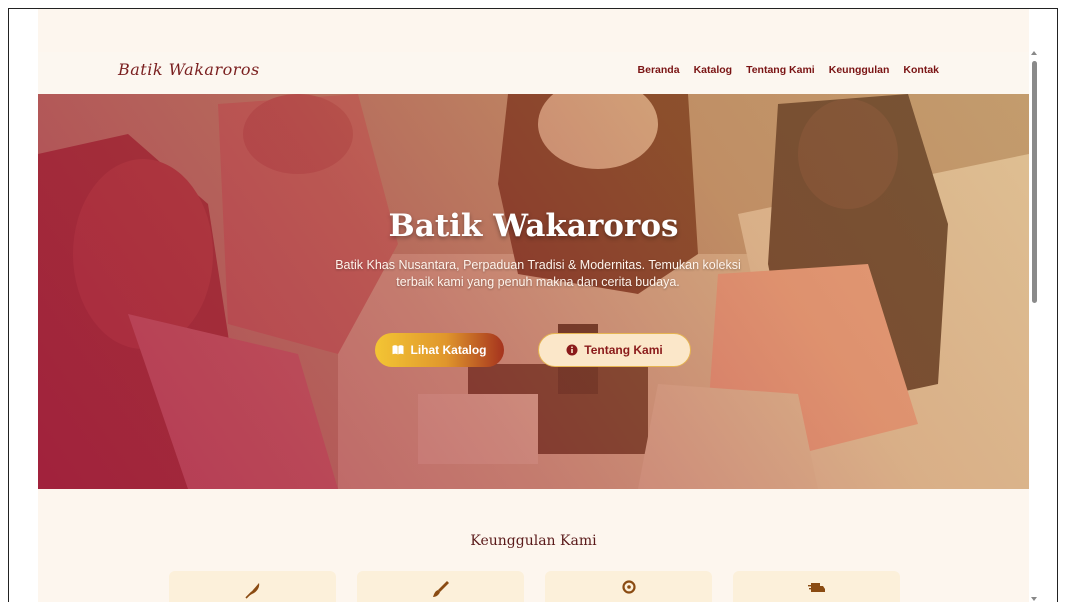 This screenshot has width=1066, height=602. Describe the element at coordinates (448, 350) in the screenshot. I see `lihat-katalog-label: Lihat Katalog` at that location.